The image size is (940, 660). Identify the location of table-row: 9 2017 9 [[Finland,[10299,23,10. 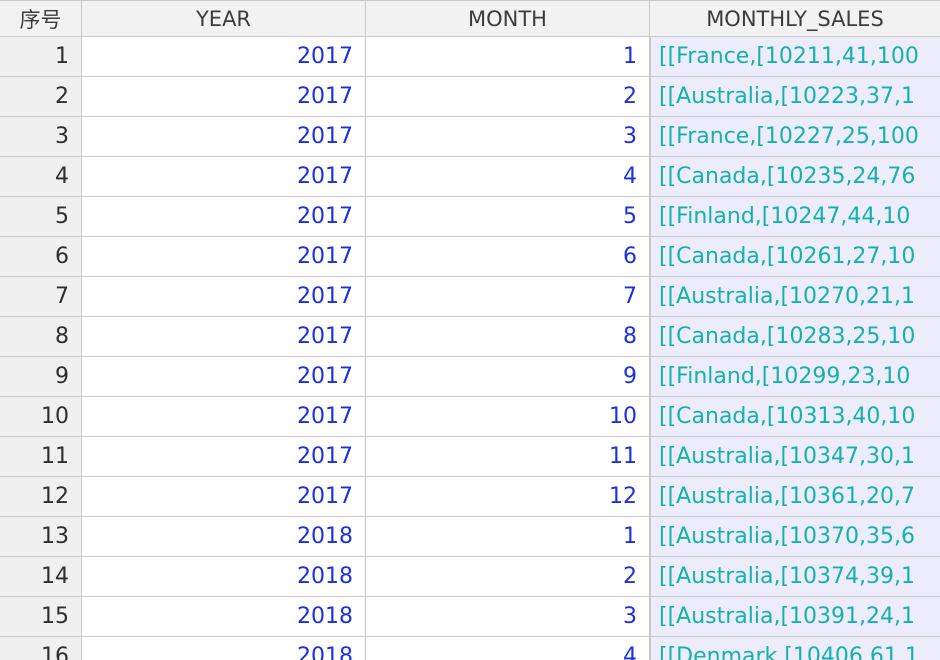
(470, 377).